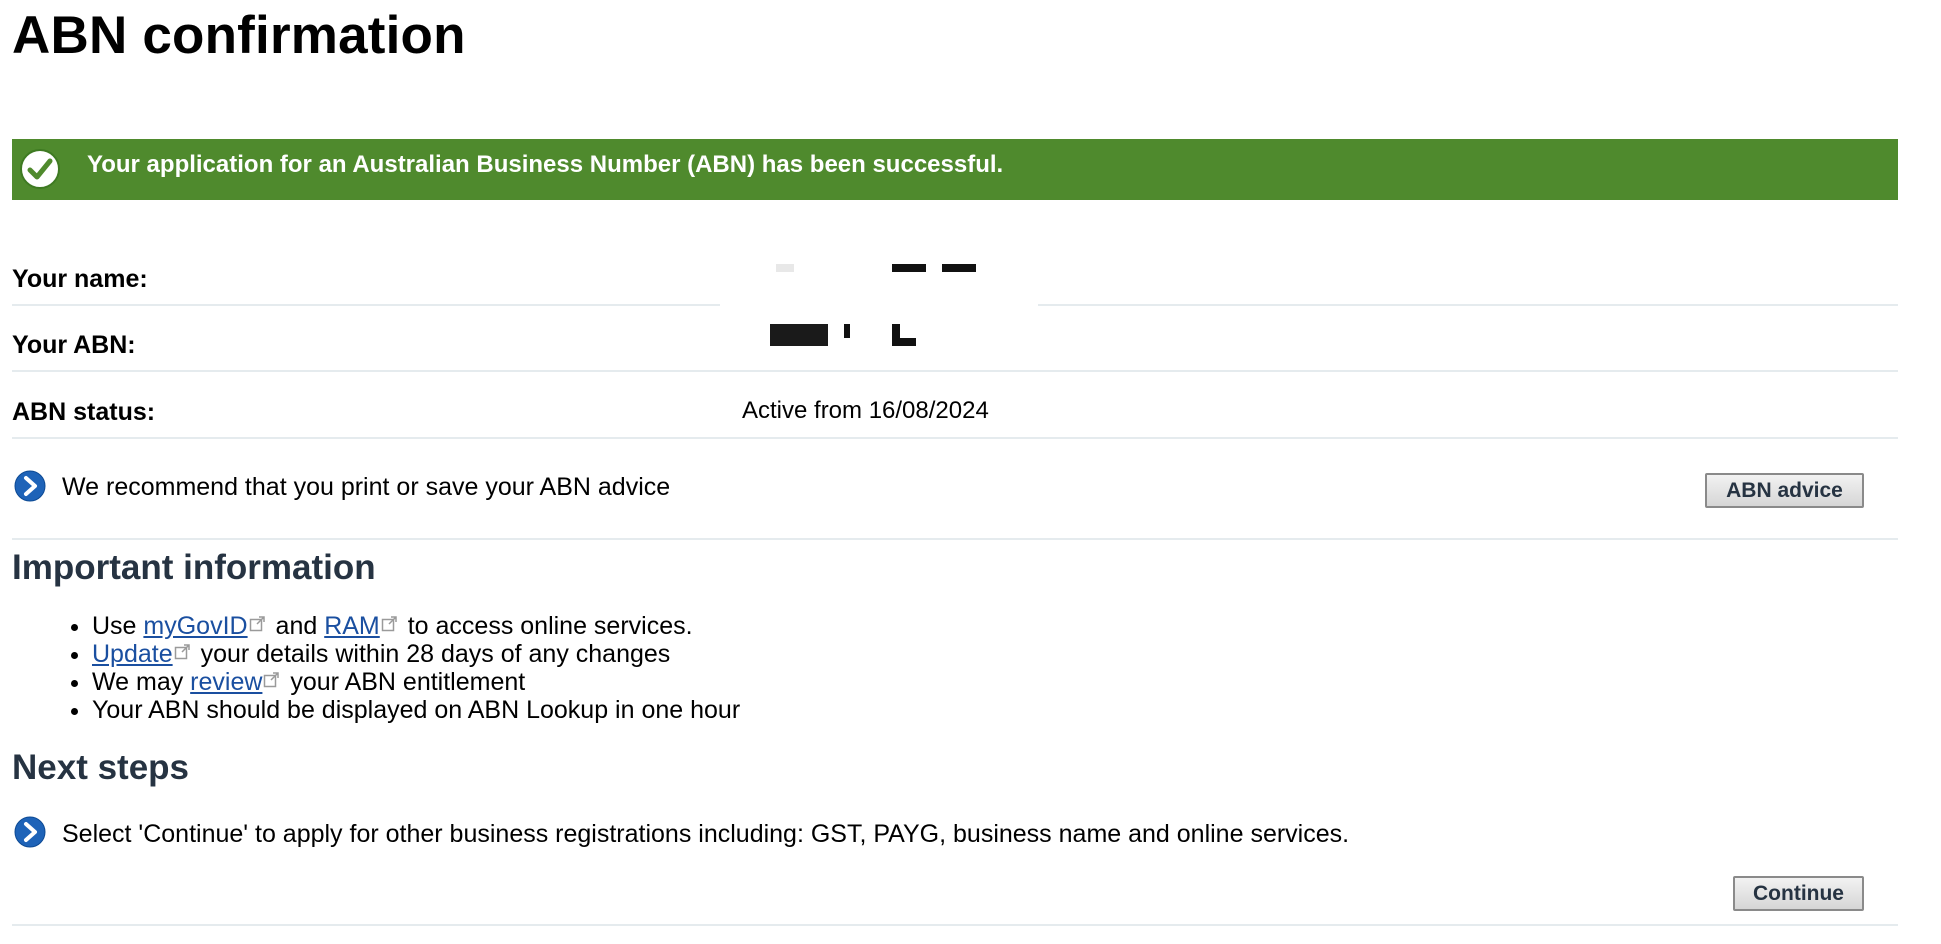  What do you see at coordinates (352, 626) in the screenshot?
I see `ram-link: RAM` at bounding box center [352, 626].